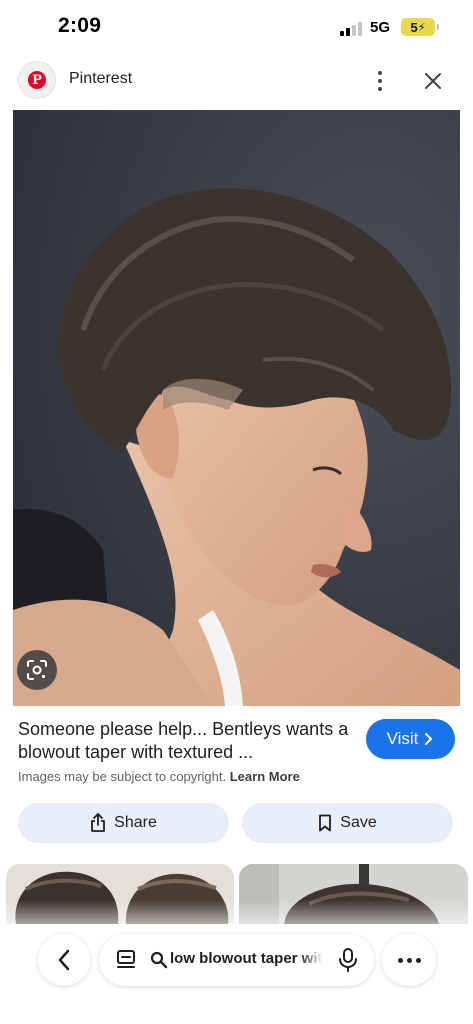 This screenshot has height=1024, width=473. I want to click on search-icon, so click(159, 960).